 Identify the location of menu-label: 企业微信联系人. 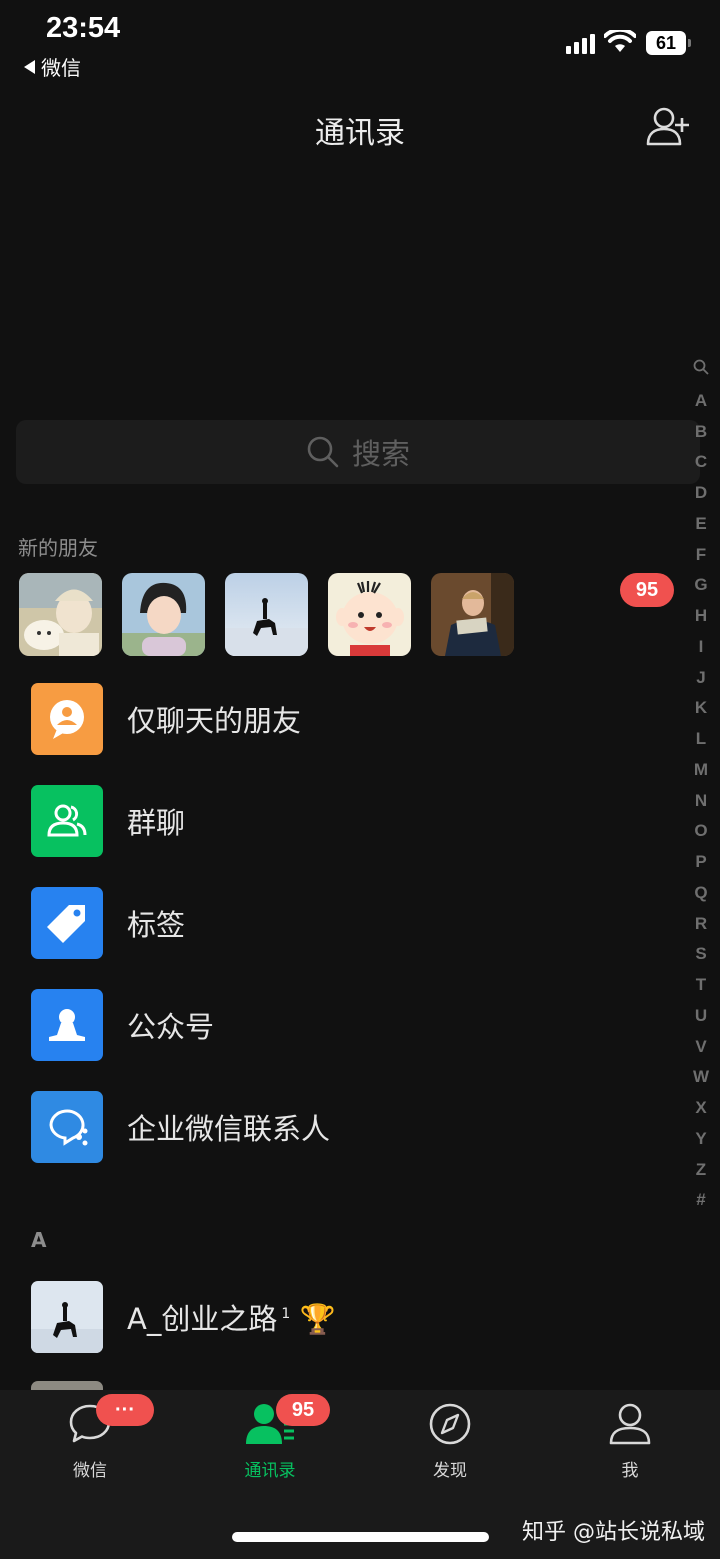
(229, 1129).